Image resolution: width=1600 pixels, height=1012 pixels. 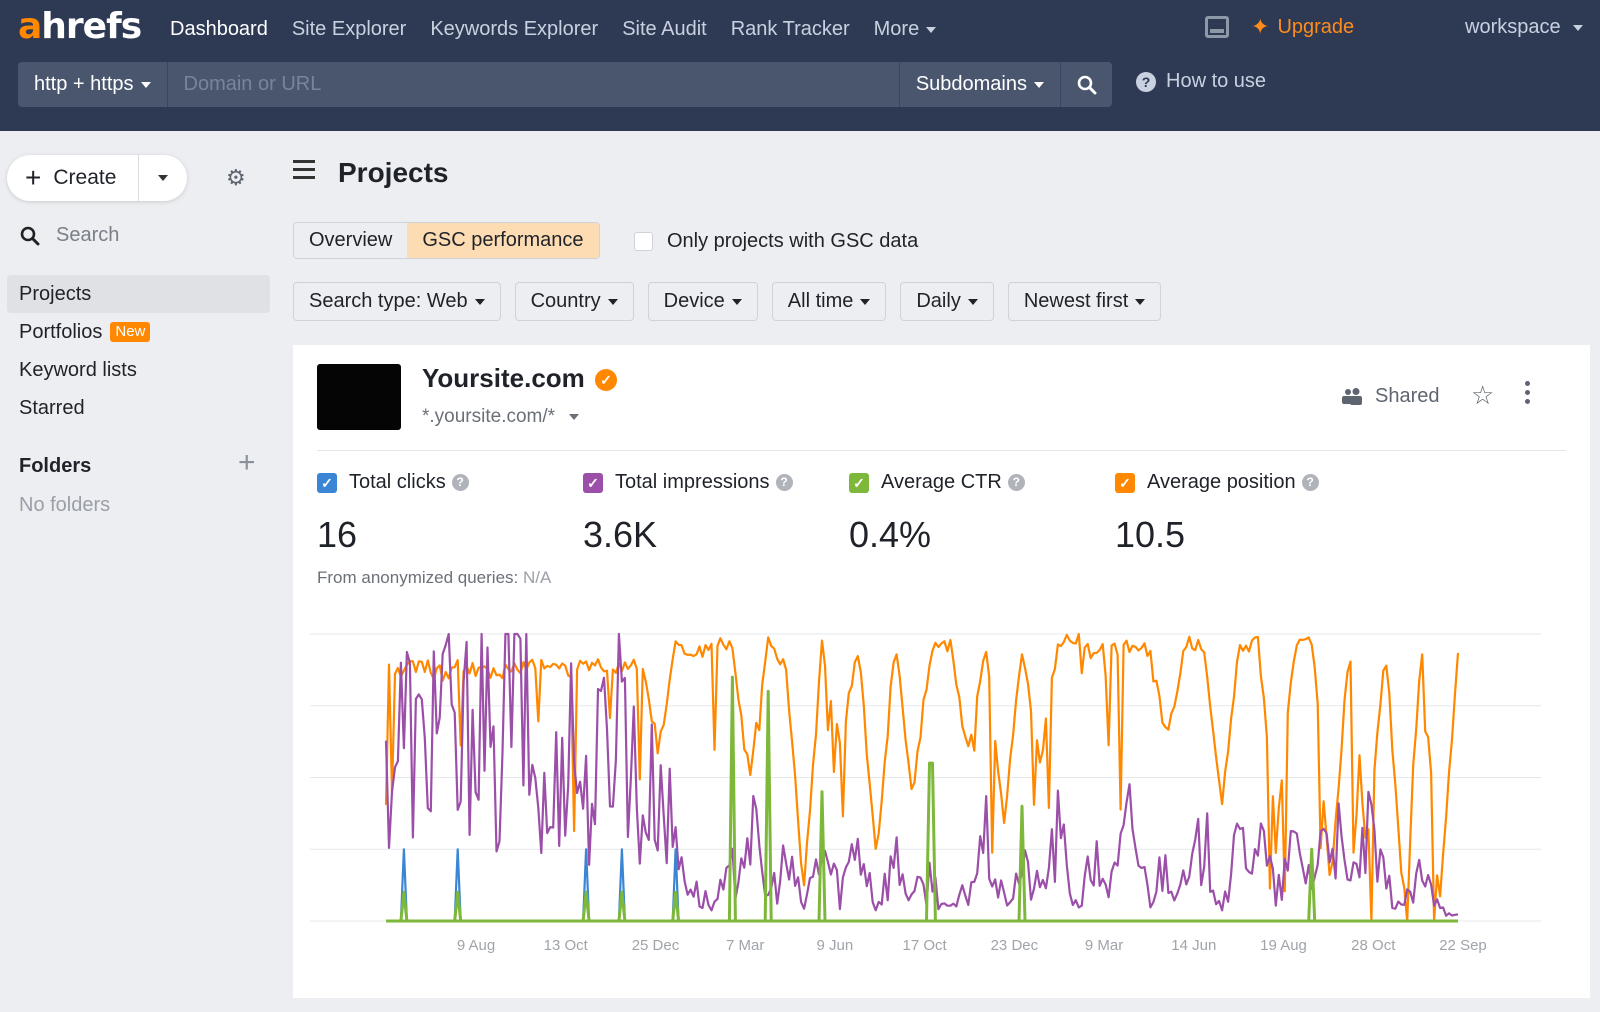 What do you see at coordinates (1201, 81) in the screenshot?
I see `how-to-use-link: ? How to use` at bounding box center [1201, 81].